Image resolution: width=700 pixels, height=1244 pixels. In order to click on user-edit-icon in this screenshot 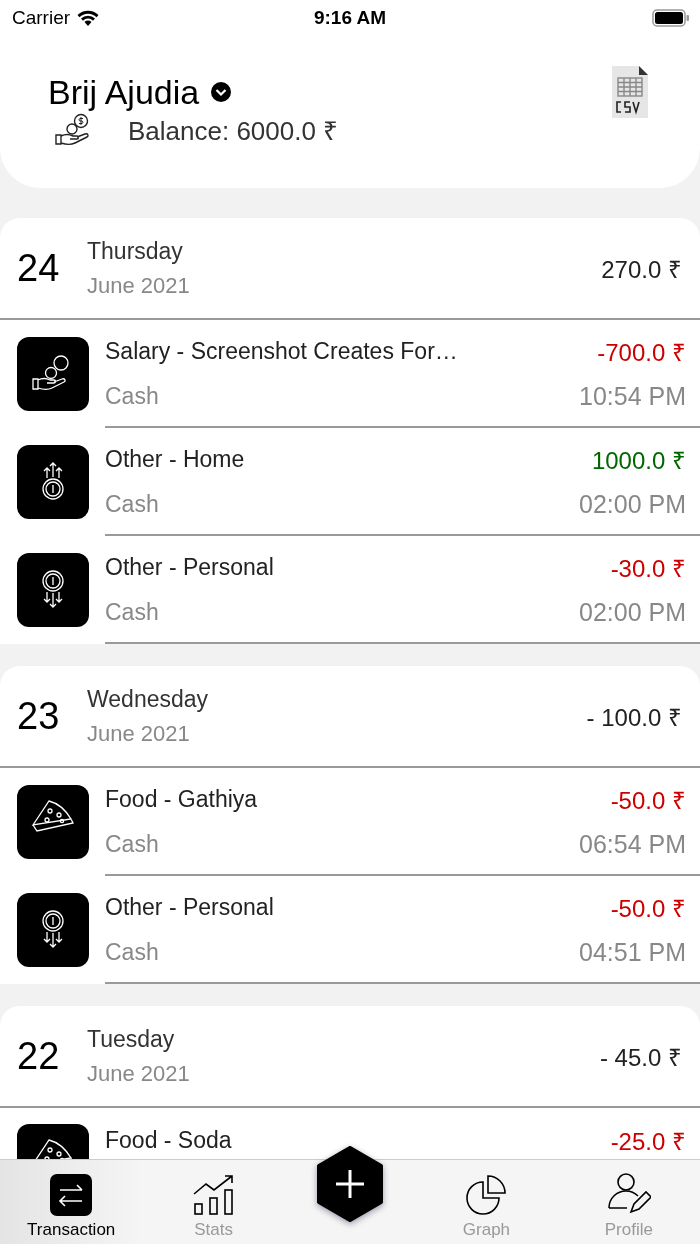, I will do `click(628, 1194)`.